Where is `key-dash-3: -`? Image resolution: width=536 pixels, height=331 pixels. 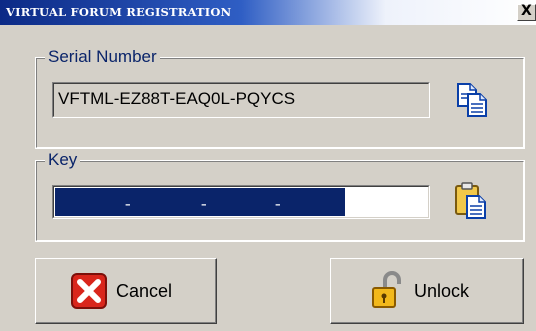
key-dash-3: - is located at coordinates (278, 205).